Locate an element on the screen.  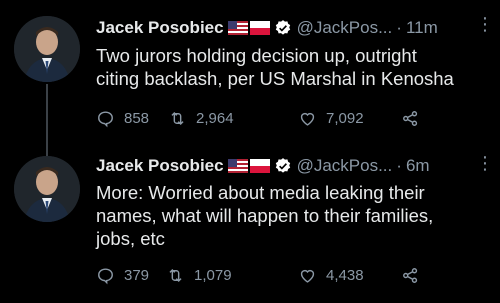
tweet-header: Jacek Posobiec @JackPos... · 11m is located at coordinates (267, 28).